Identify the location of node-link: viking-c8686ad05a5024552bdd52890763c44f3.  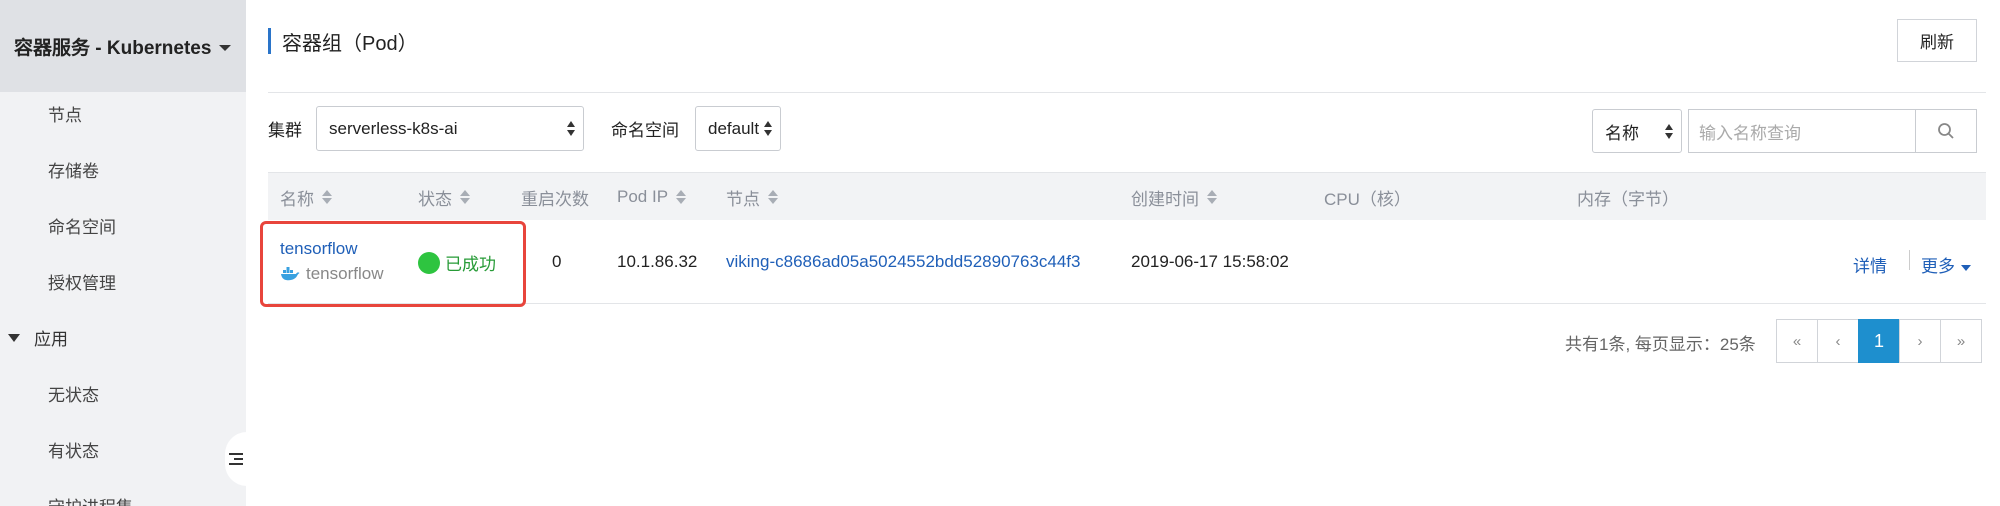
(903, 262).